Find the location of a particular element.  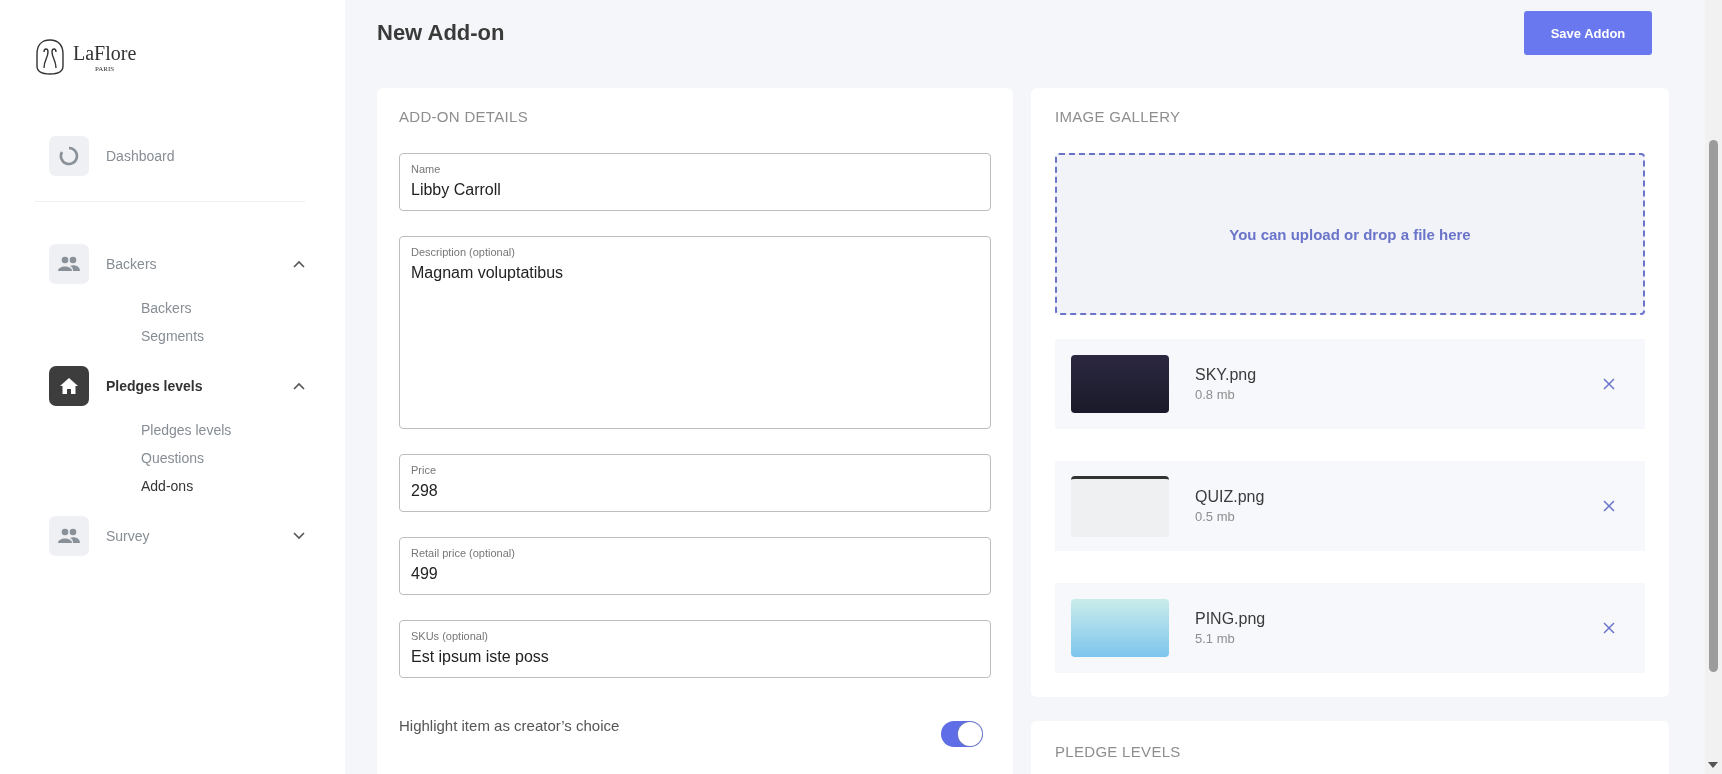

sidebar-subitem: Add-ons is located at coordinates (167, 486).